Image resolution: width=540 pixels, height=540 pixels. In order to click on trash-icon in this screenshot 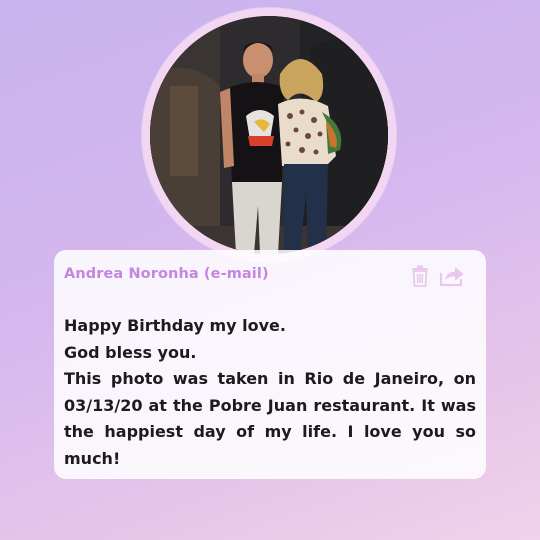, I will do `click(420, 276)`.